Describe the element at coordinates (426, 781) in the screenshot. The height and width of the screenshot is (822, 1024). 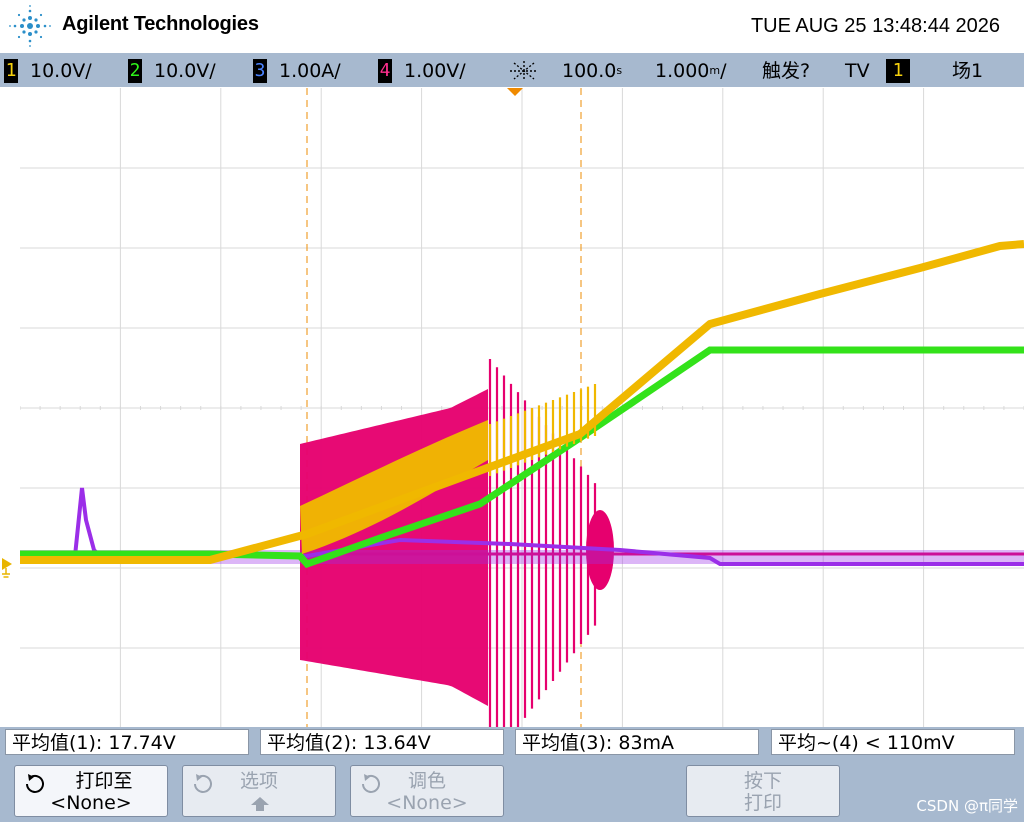
I see `palette-label: 调色` at that location.